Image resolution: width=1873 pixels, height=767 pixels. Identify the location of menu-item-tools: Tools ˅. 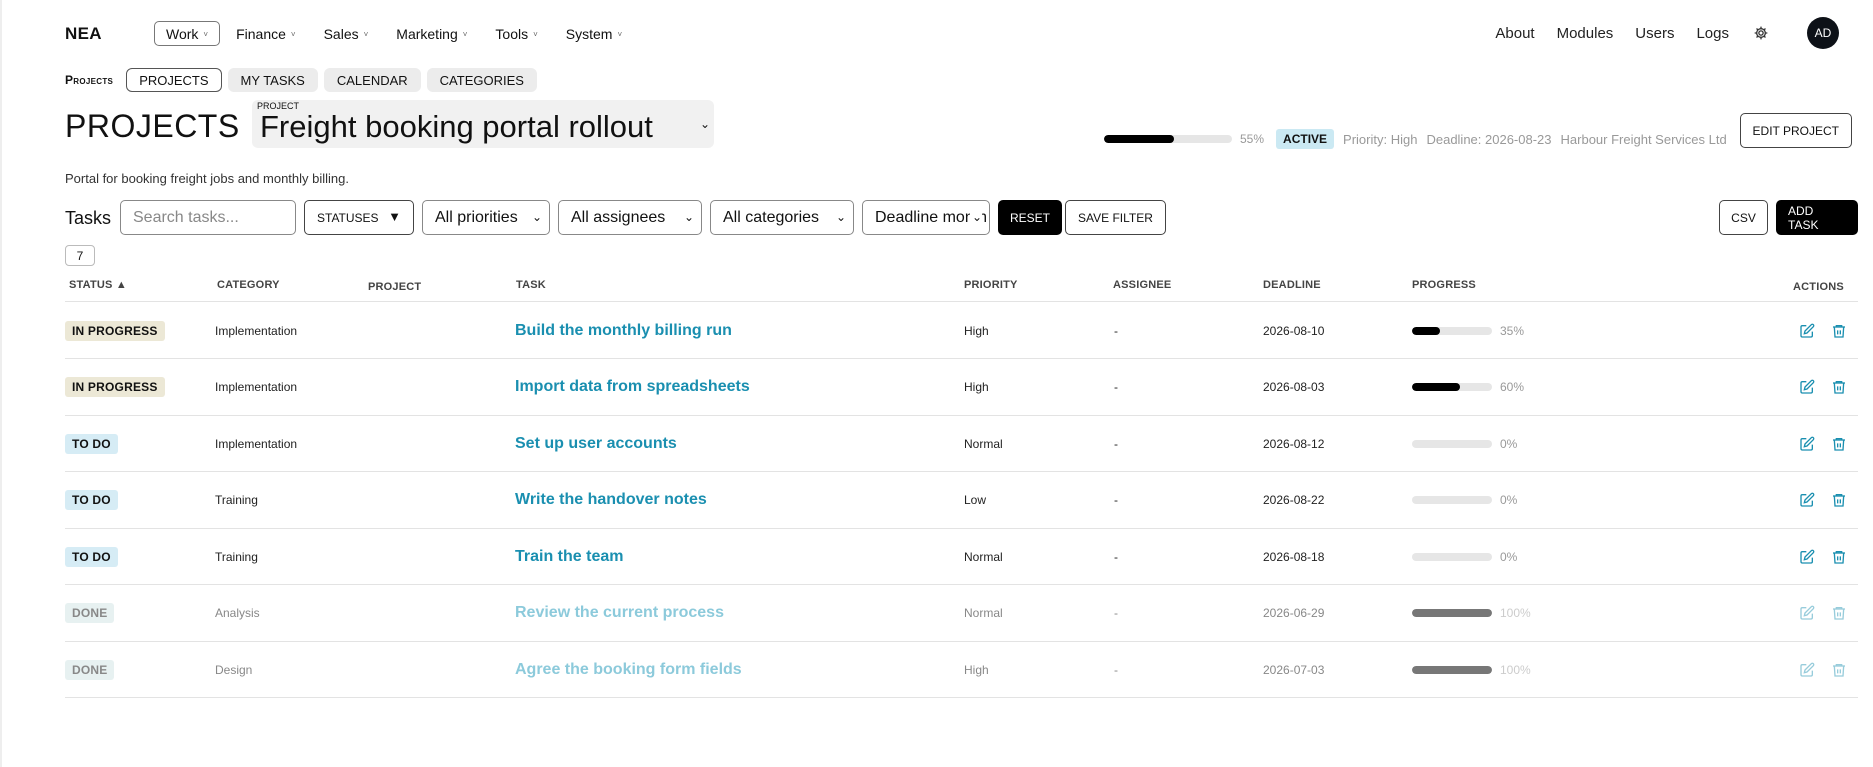
(516, 33).